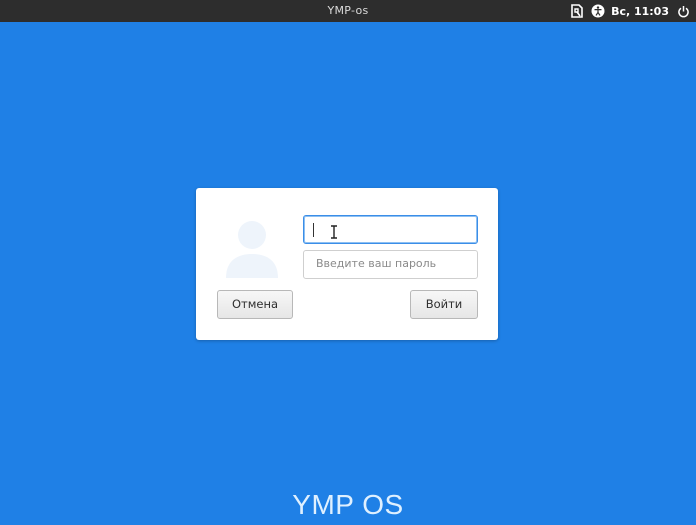 This screenshot has width=696, height=525. I want to click on cancel-button: Отмена, so click(255, 304).